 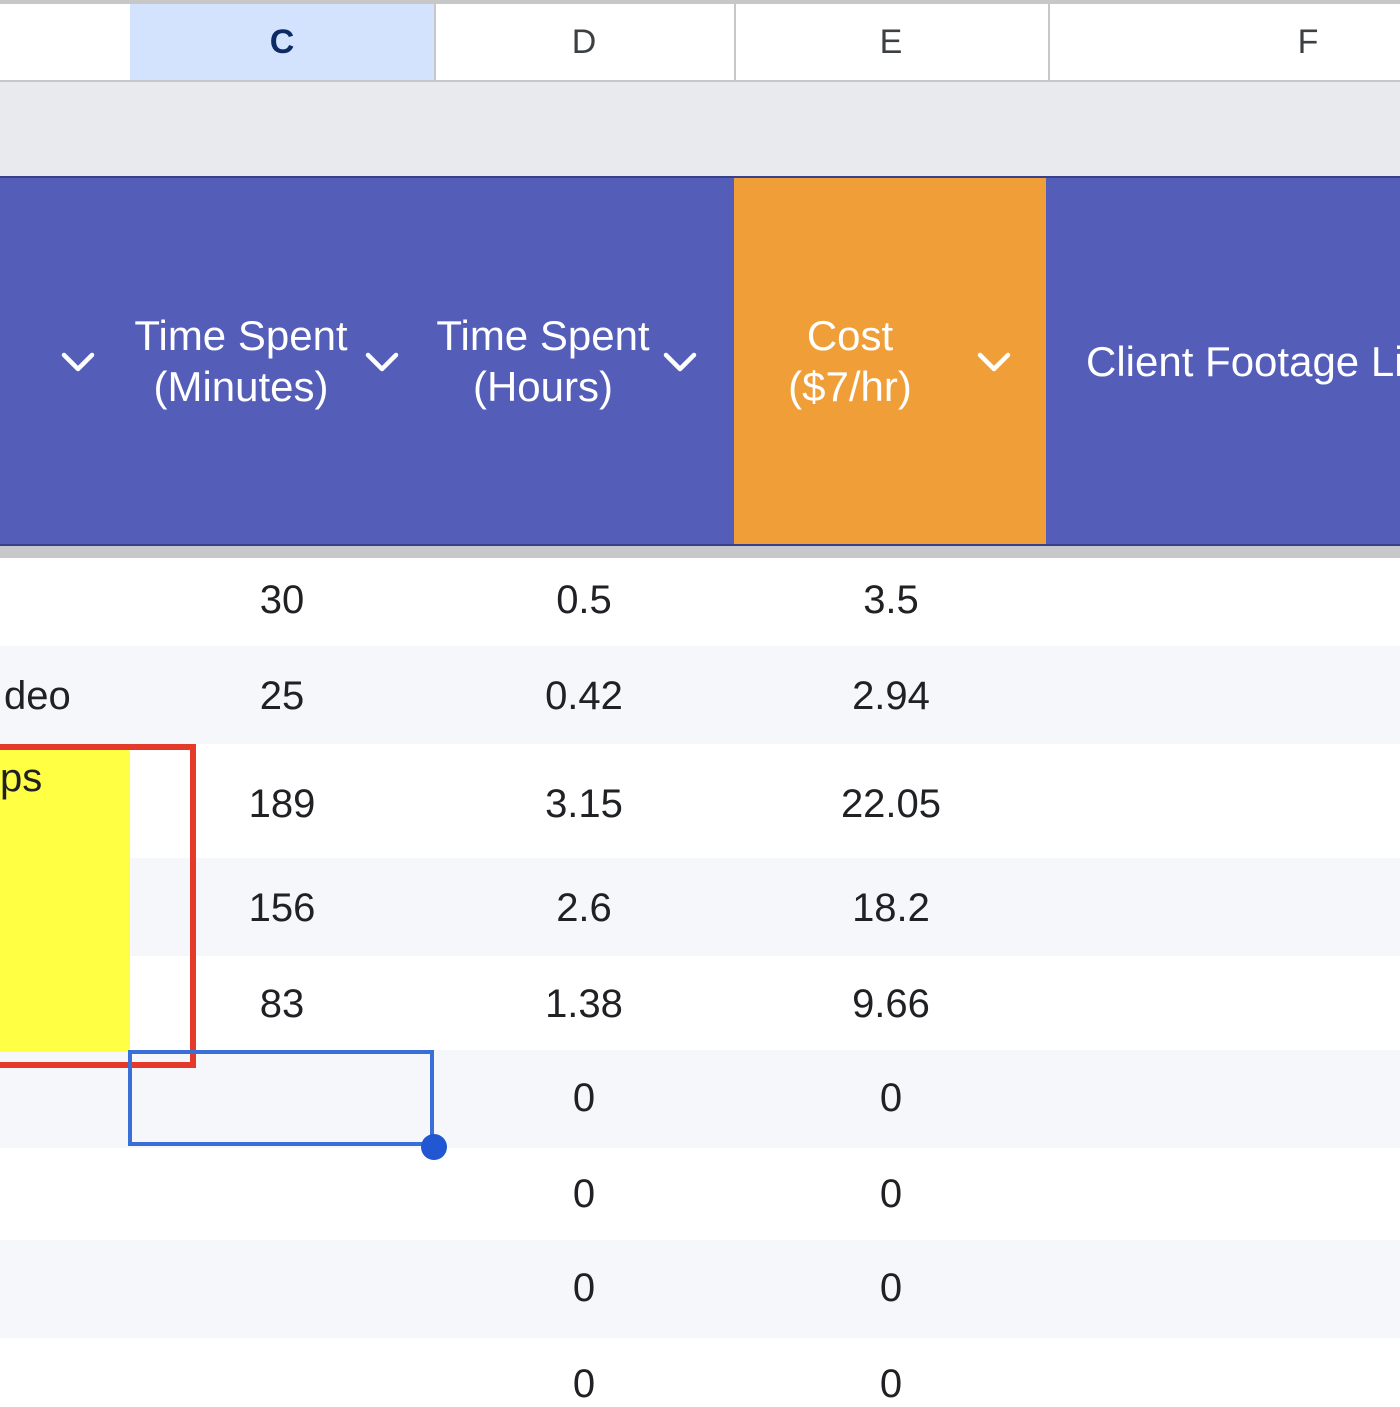 What do you see at coordinates (584, 908) in the screenshot?
I see `hours-cell: 2.6` at bounding box center [584, 908].